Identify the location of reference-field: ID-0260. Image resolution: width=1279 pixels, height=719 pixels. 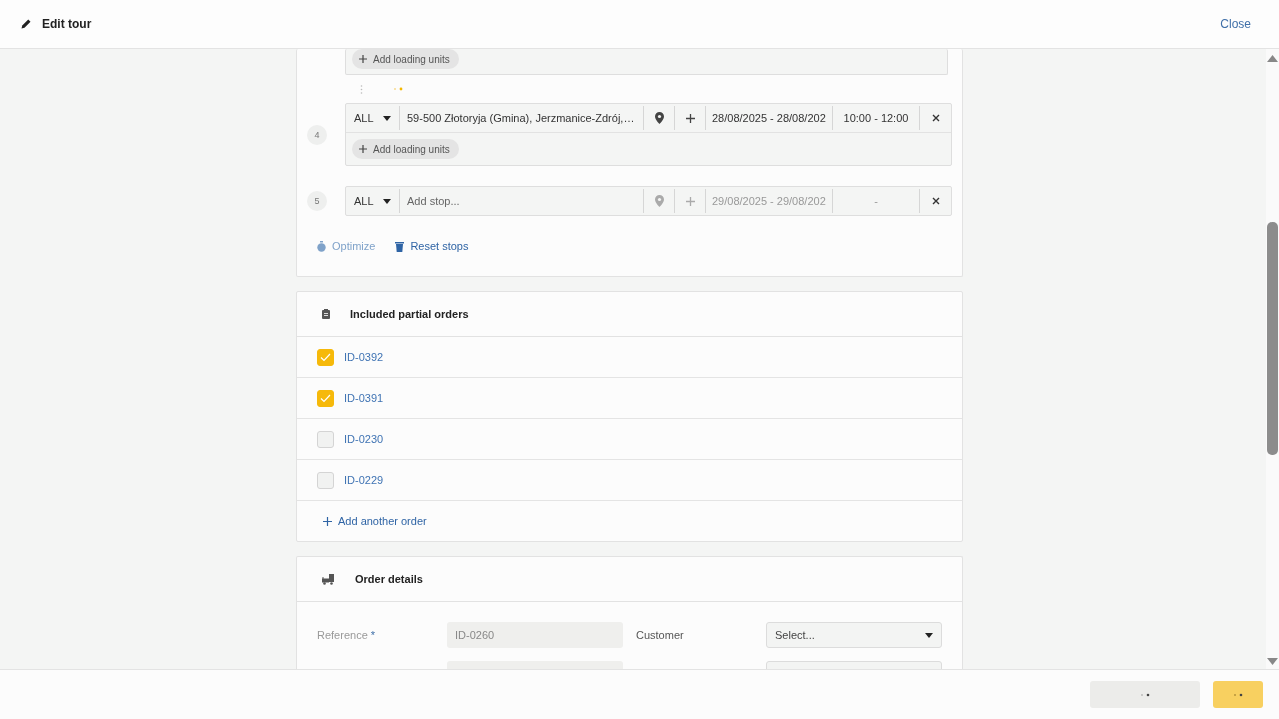
(535, 635).